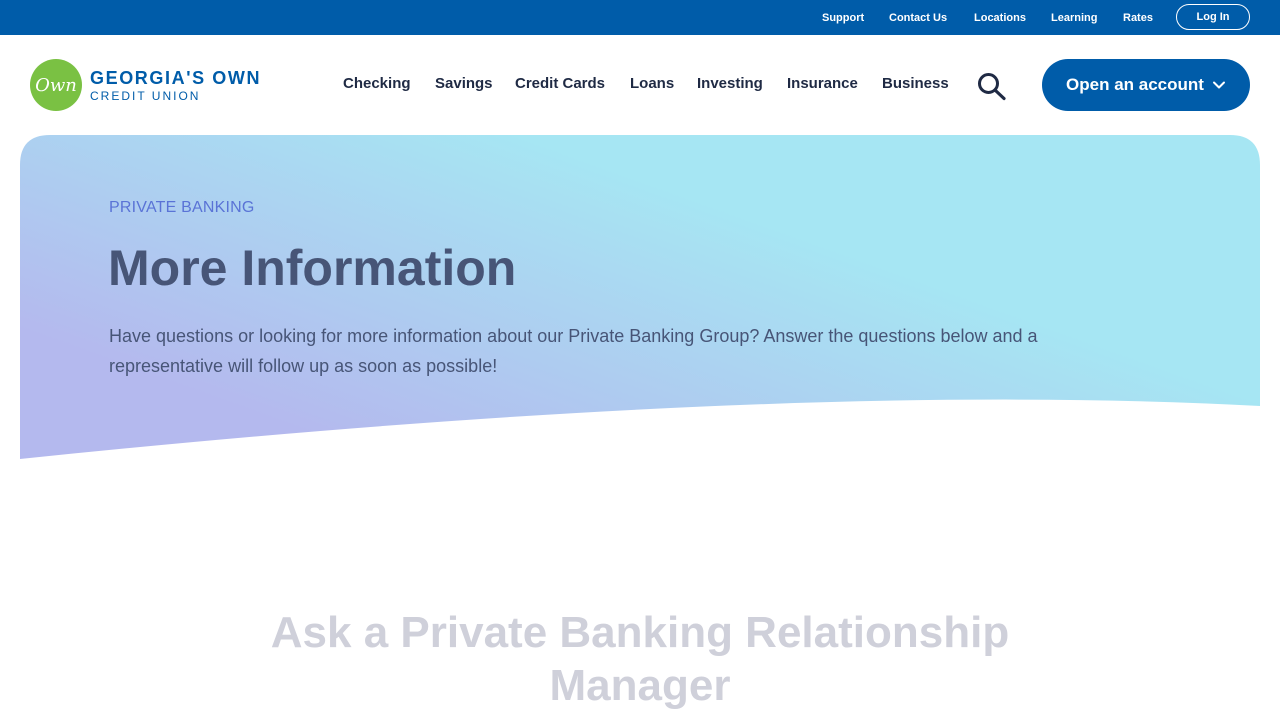 This screenshot has height=720, width=1280. I want to click on logo: Own GEORGIA'S OWN CREDIT UNION, so click(145, 85).